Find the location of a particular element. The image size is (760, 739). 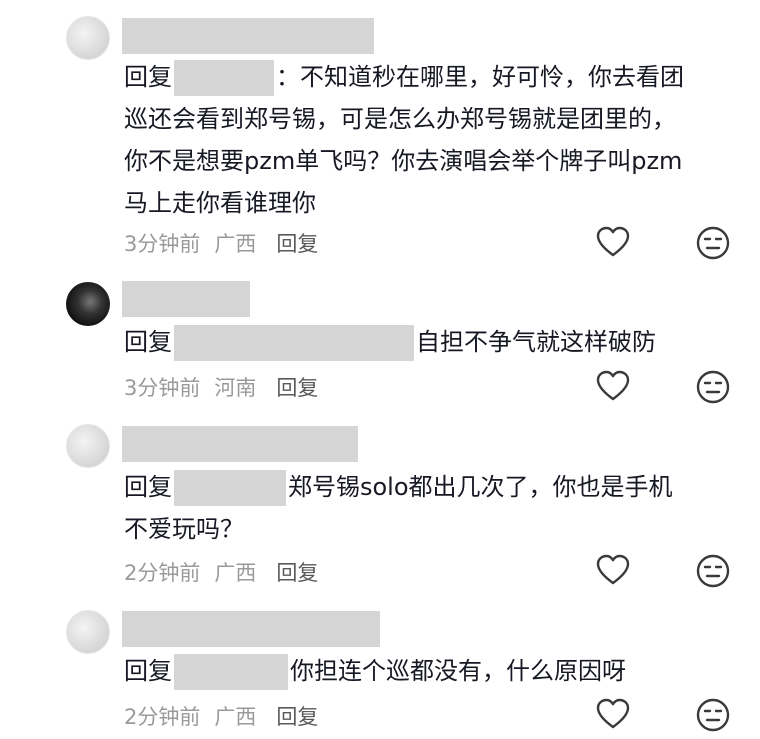

comment-text: 回复 自担不争气就这样破防 is located at coordinates (429, 342).